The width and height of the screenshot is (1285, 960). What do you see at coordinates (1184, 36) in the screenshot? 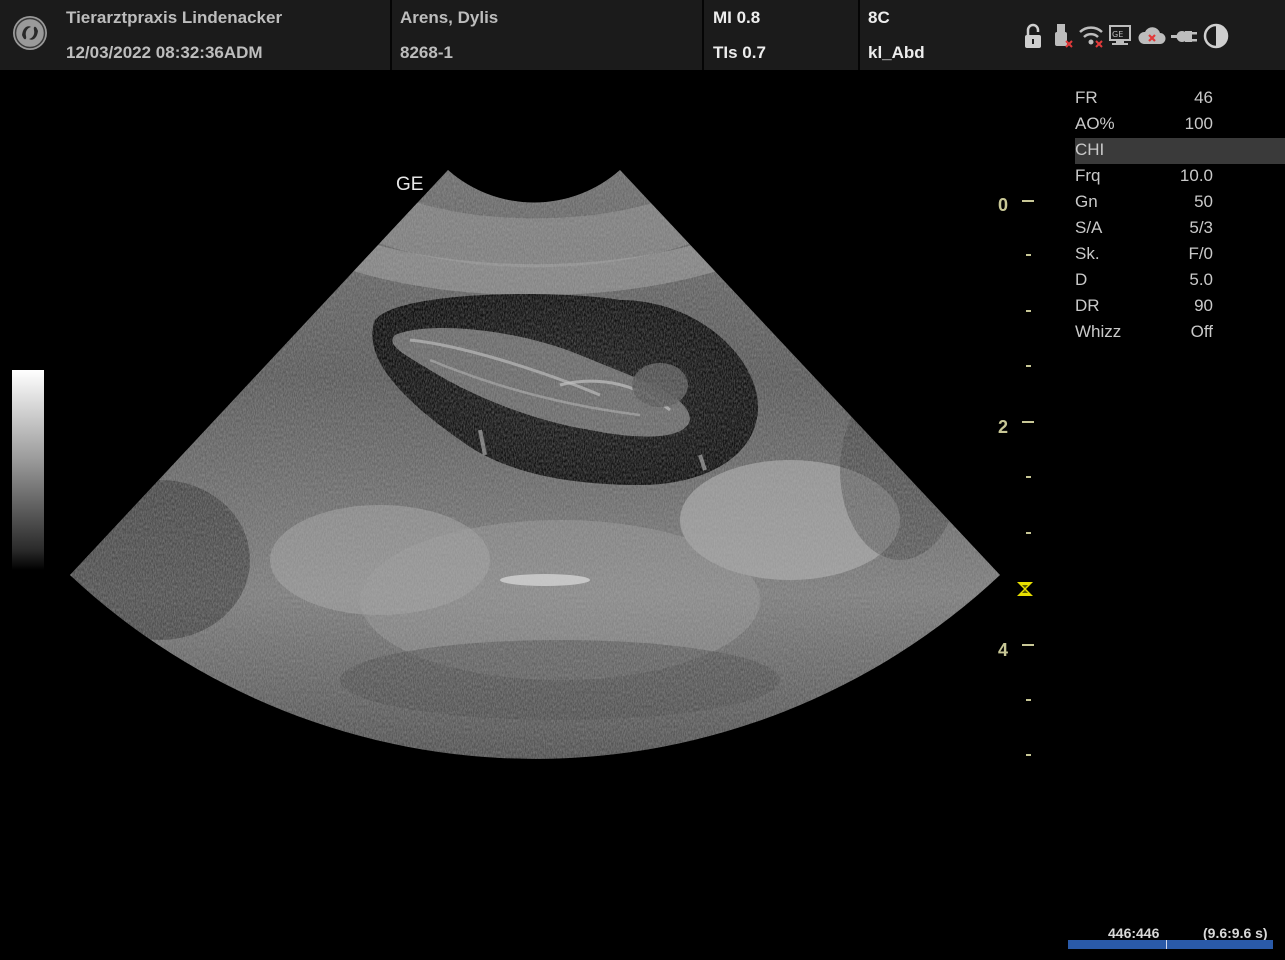
I see `power-plug-icon` at bounding box center [1184, 36].